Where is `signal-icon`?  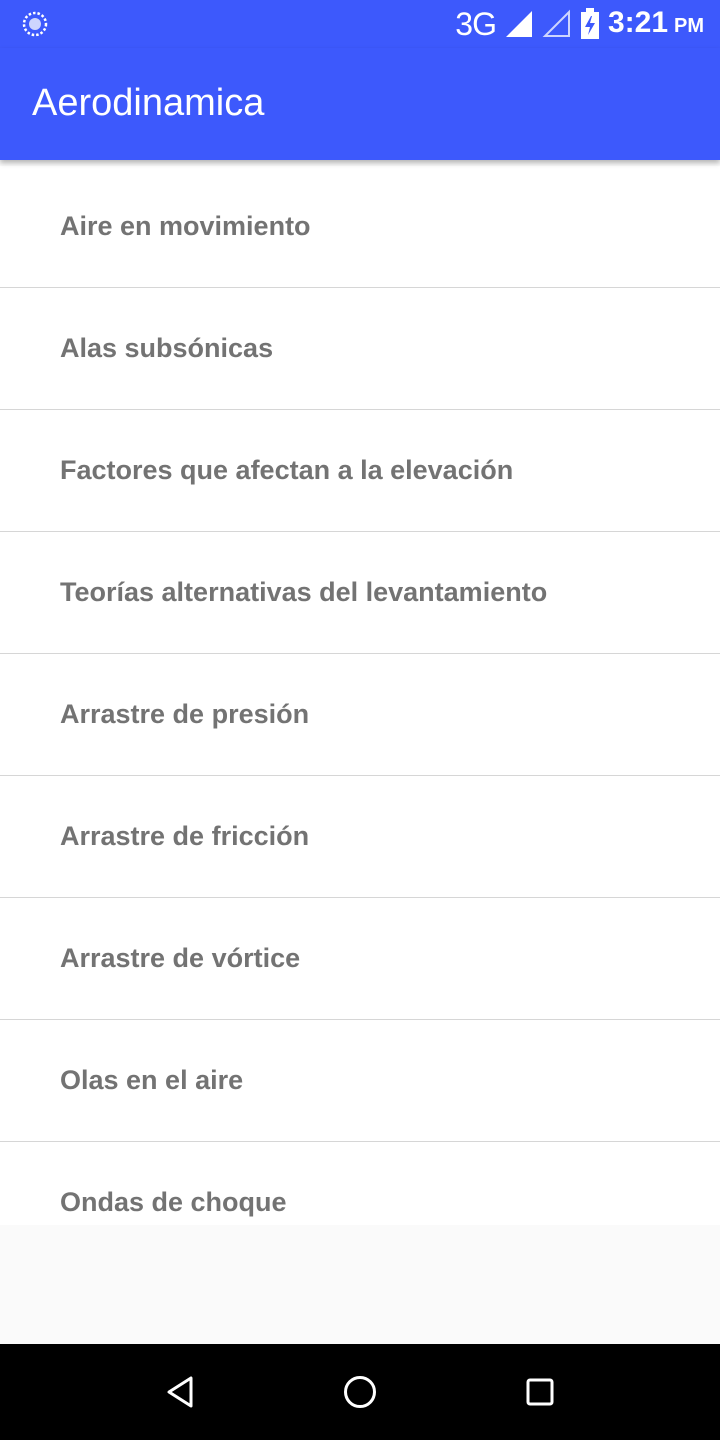 signal-icon is located at coordinates (518, 24).